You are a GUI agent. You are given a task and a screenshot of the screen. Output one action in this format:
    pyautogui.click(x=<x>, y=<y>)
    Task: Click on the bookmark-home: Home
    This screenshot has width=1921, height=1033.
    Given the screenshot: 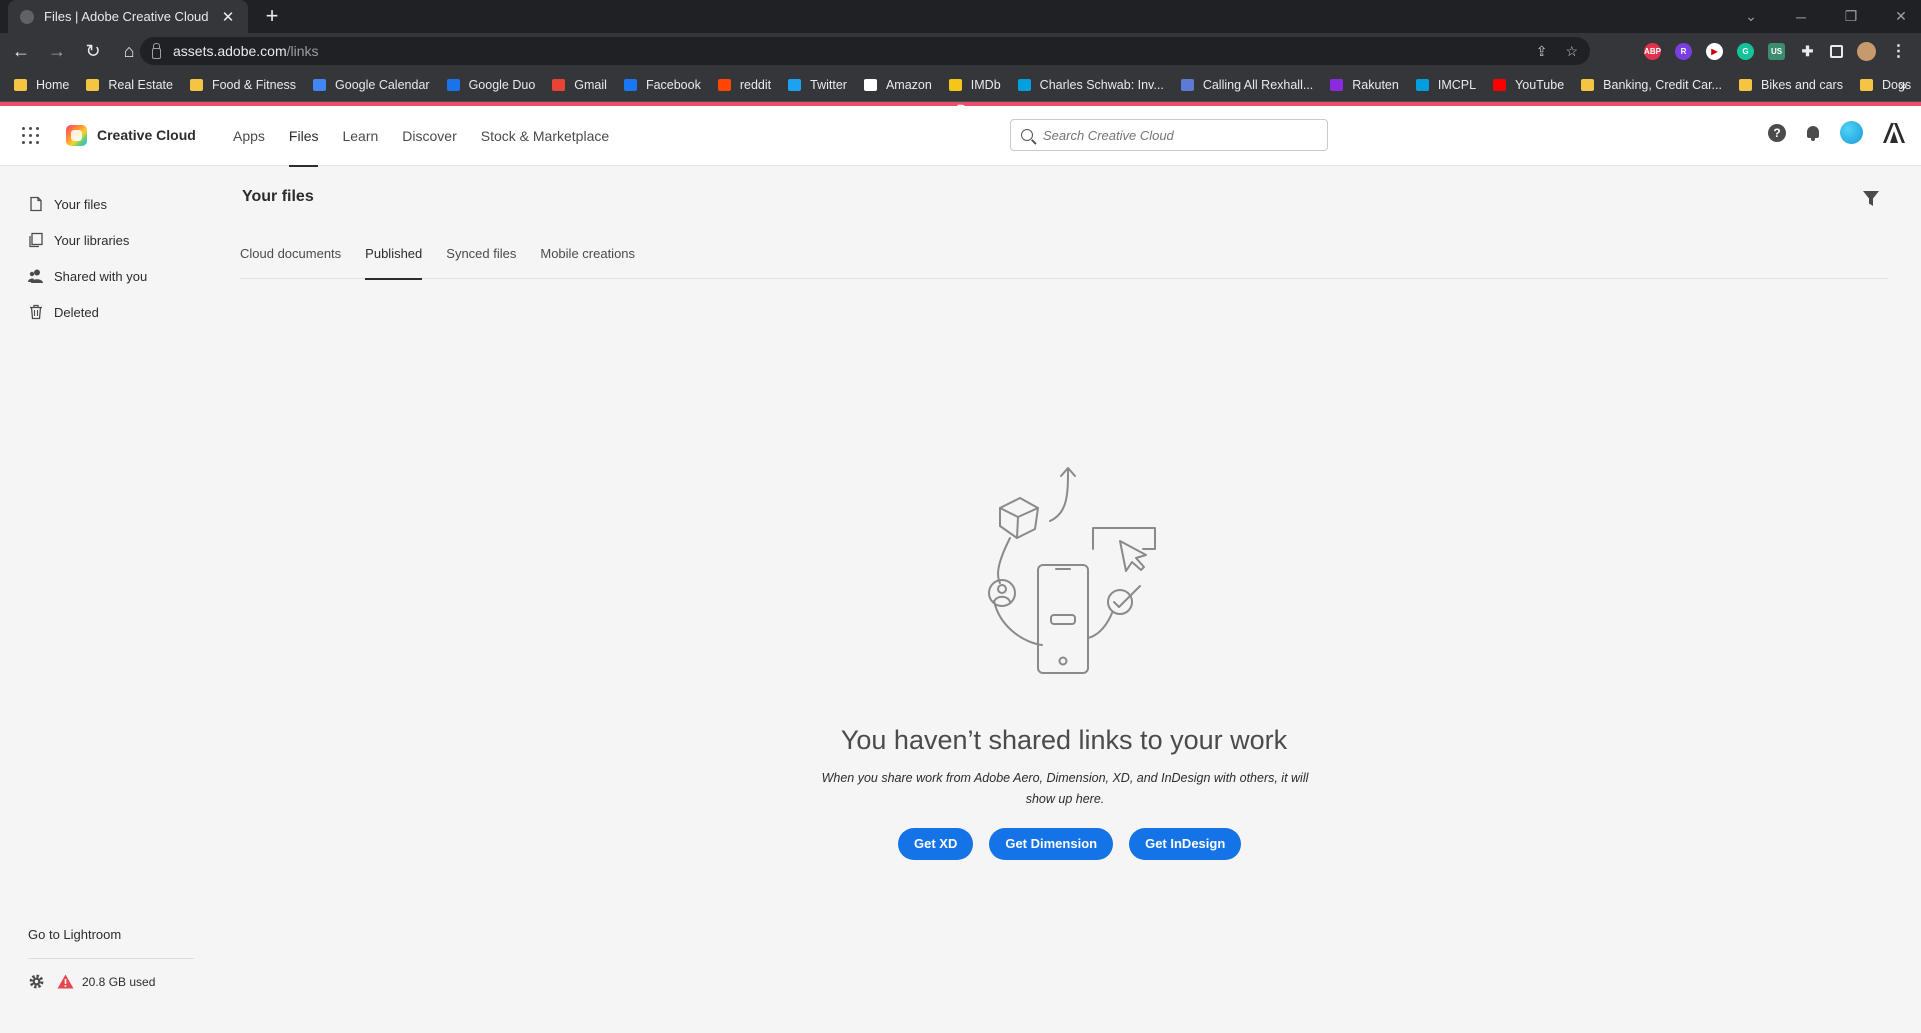 What is the action you would take?
    pyautogui.click(x=41, y=85)
    